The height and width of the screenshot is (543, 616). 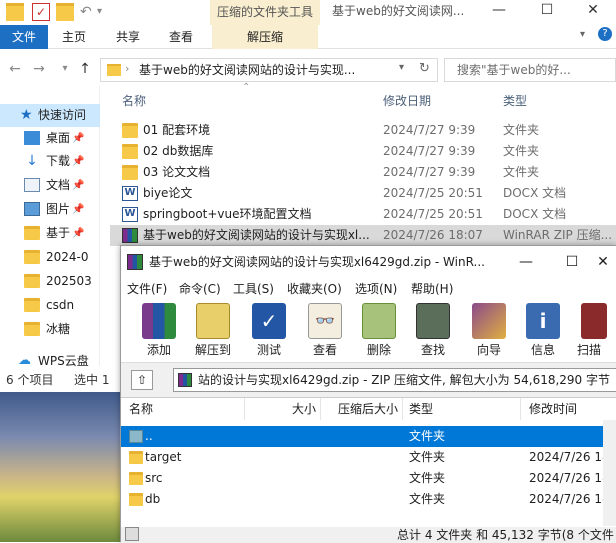 I want to click on sidebar-item-documents: 文档 📌, so click(x=50, y=185).